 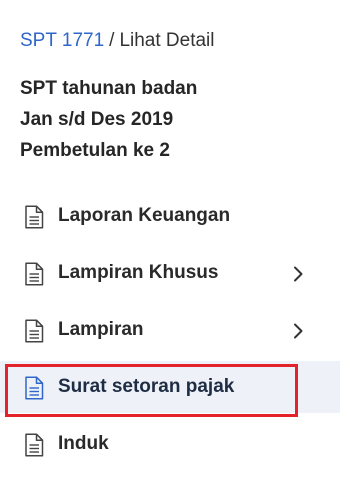 What do you see at coordinates (101, 329) in the screenshot?
I see `nav-item-label: Lampiran` at bounding box center [101, 329].